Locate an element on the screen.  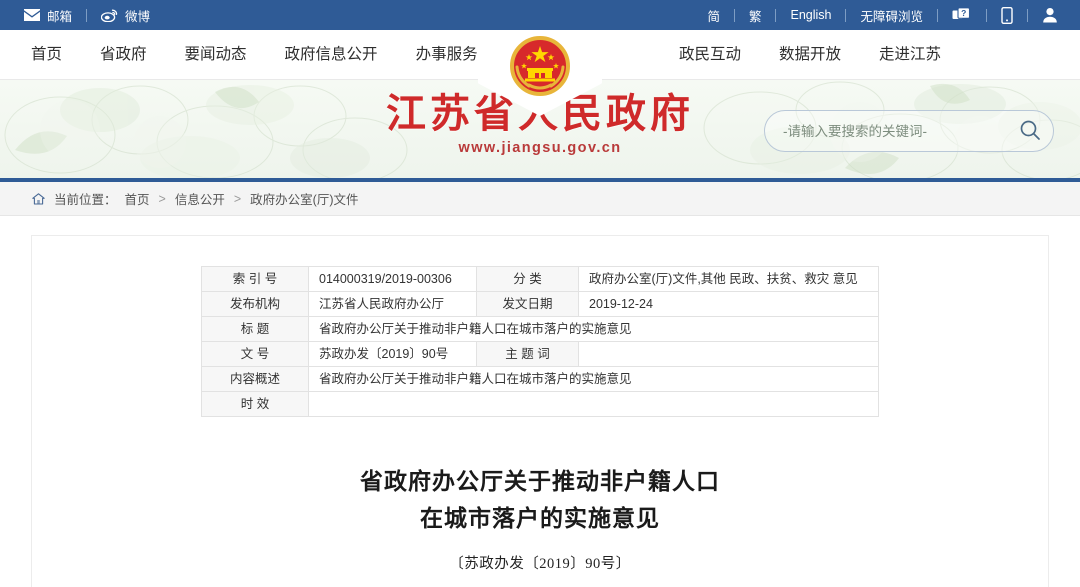
table-row: 时 效 is located at coordinates (540, 404).